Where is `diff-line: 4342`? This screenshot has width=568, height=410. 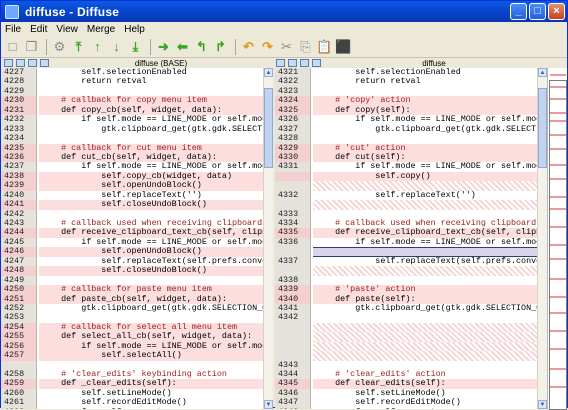
diff-line: 4342 is located at coordinates (406, 317).